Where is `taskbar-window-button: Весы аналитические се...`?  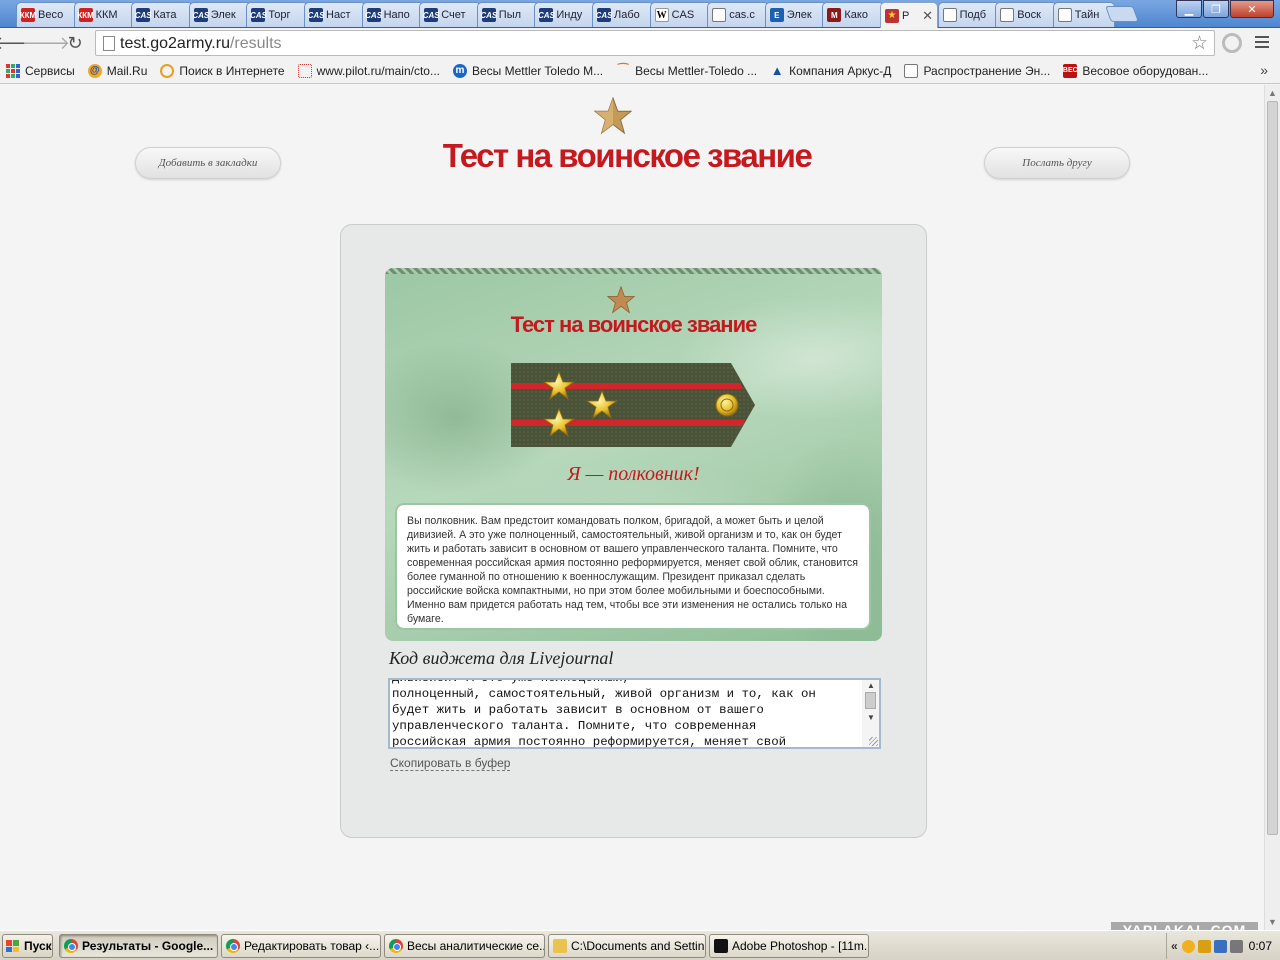 taskbar-window-button: Весы аналитические се... is located at coordinates (464, 946).